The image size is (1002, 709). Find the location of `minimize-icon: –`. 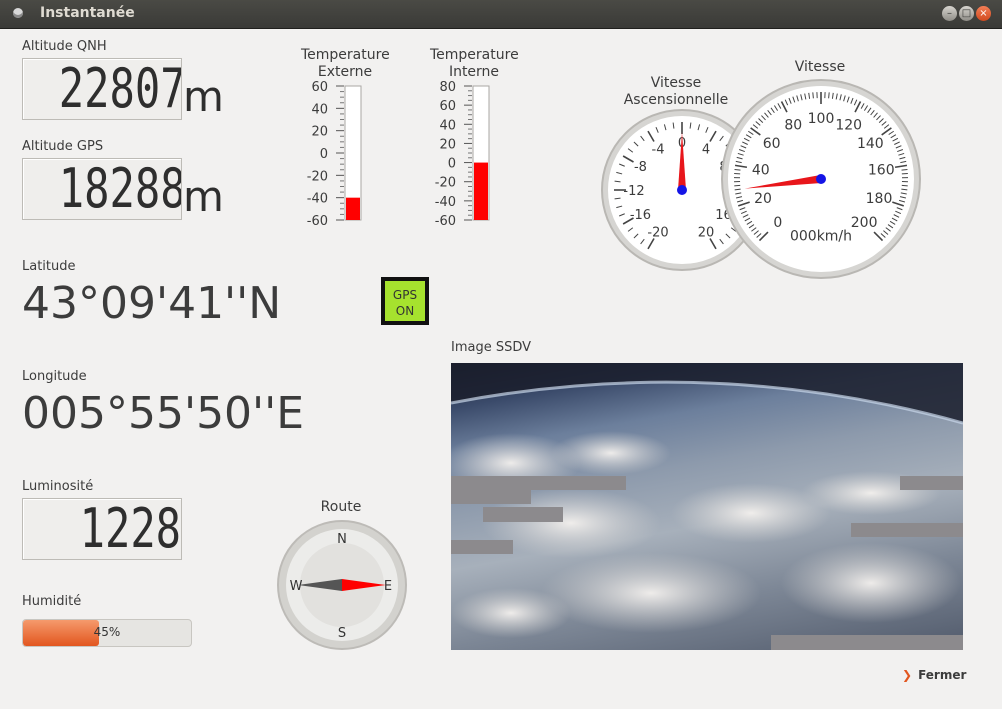

minimize-icon: – is located at coordinates (949, 13).